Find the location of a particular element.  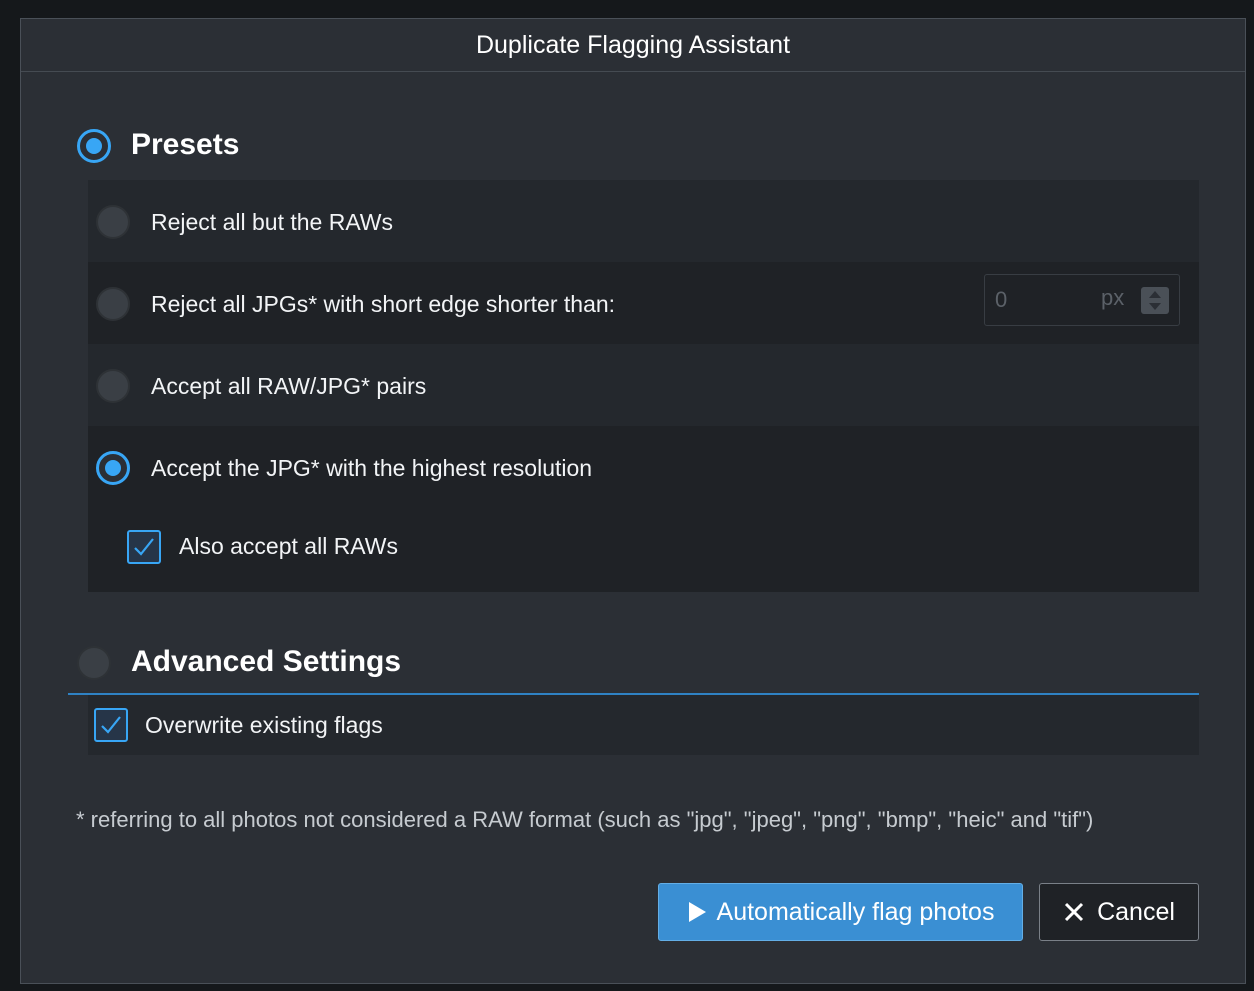

auto-flag-button: Automatically flag photos is located at coordinates (840, 912).